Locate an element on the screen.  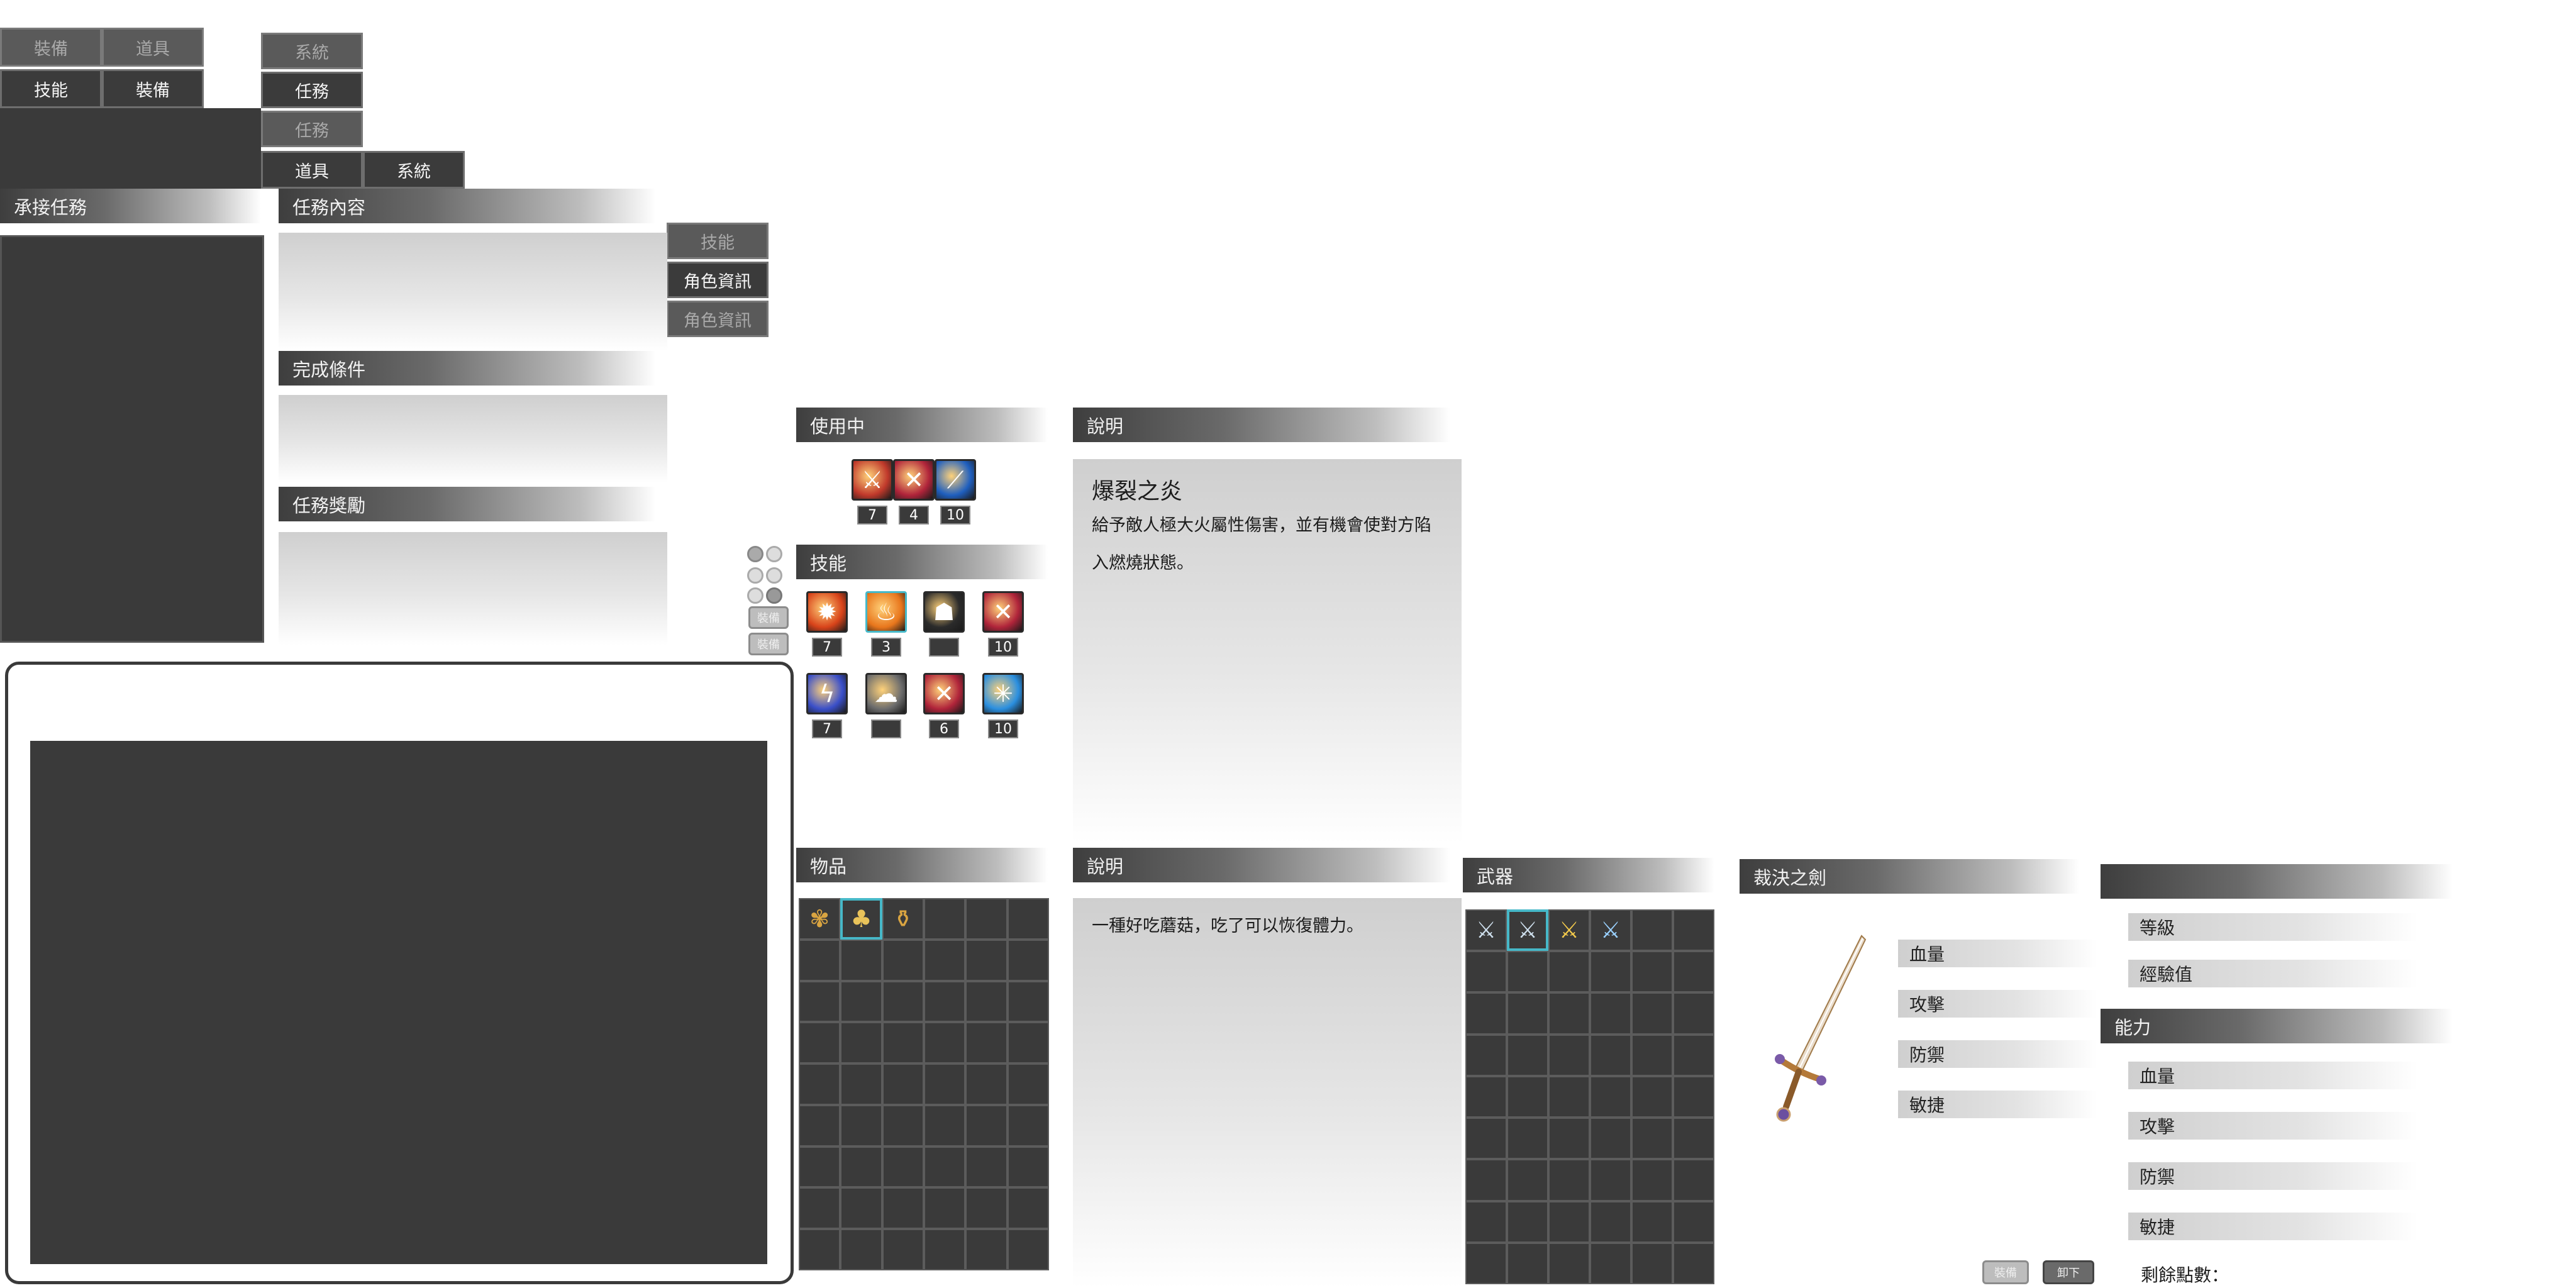
tab-quest: 任務 is located at coordinates (312, 90).